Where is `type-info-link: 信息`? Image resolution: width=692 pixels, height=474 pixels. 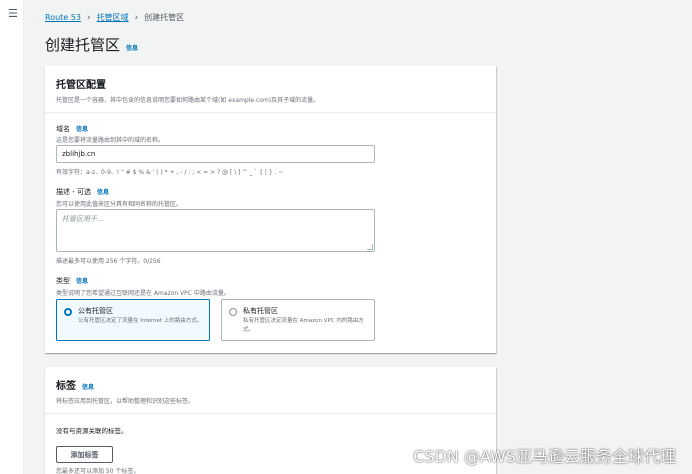
type-info-link: 信息 is located at coordinates (82, 280).